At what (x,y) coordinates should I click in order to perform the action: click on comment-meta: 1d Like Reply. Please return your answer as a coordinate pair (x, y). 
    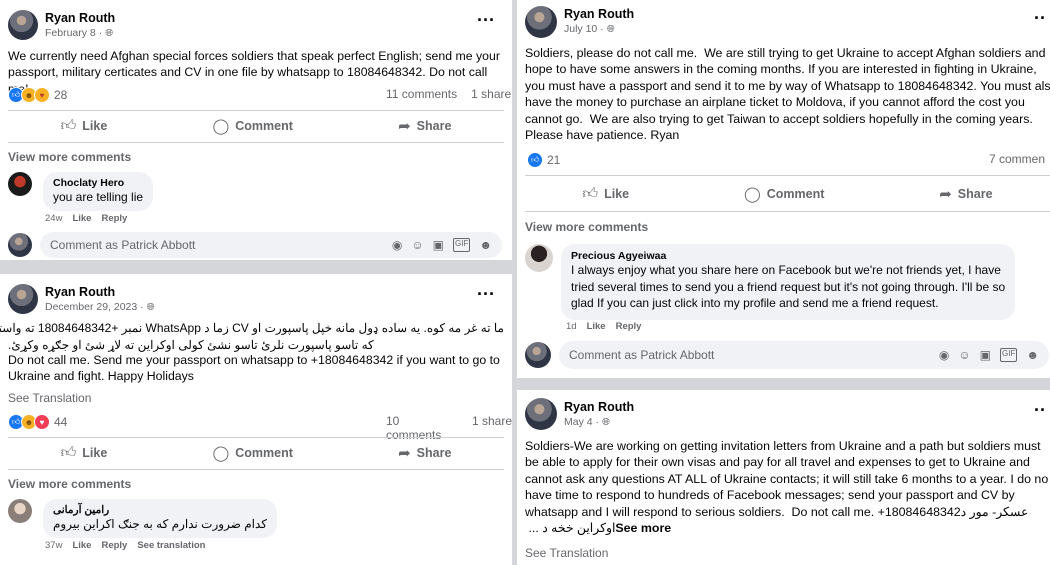
    Looking at the image, I should click on (603, 326).